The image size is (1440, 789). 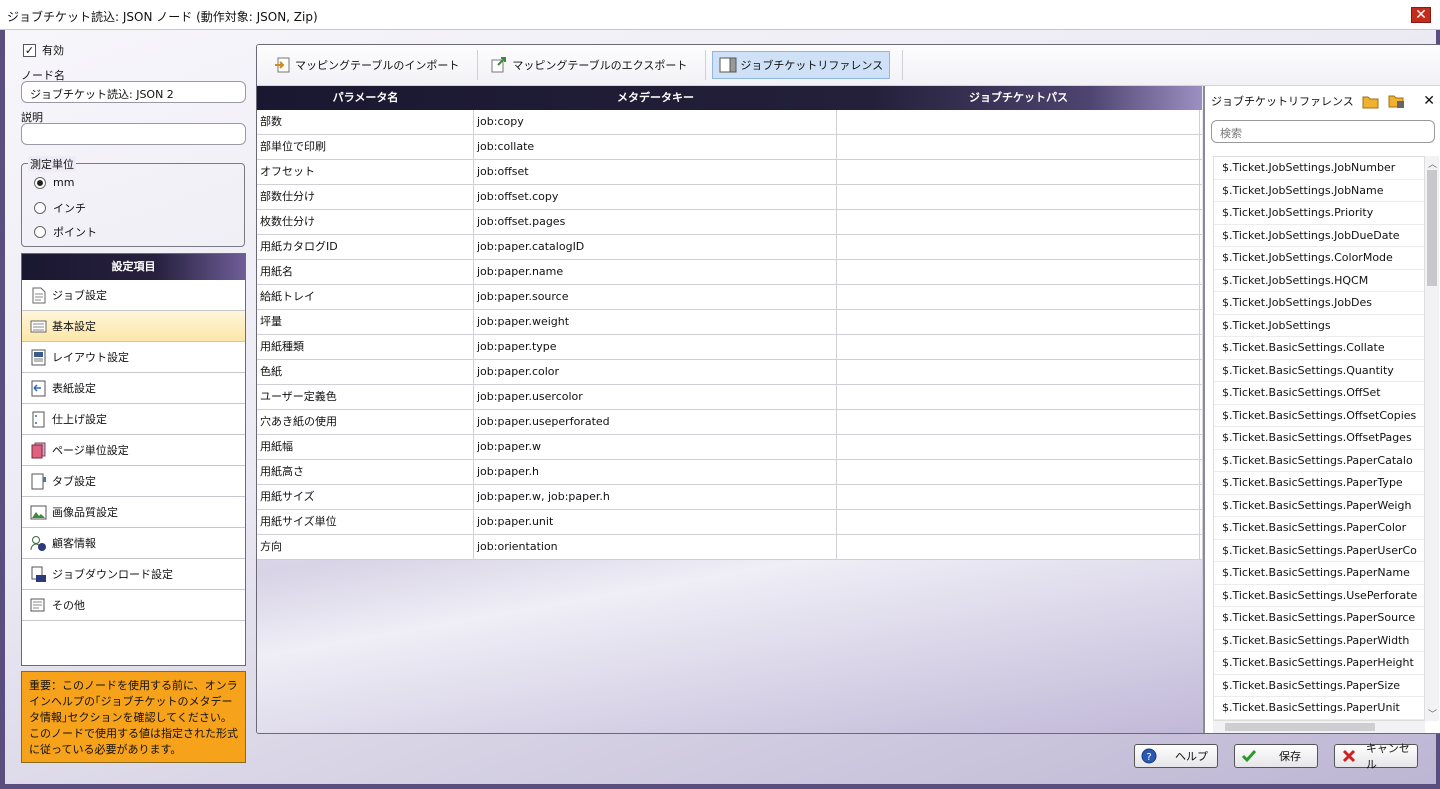 What do you see at coordinates (655, 522) in the screenshot?
I see `metadata-key-cell: job:paper.unit` at bounding box center [655, 522].